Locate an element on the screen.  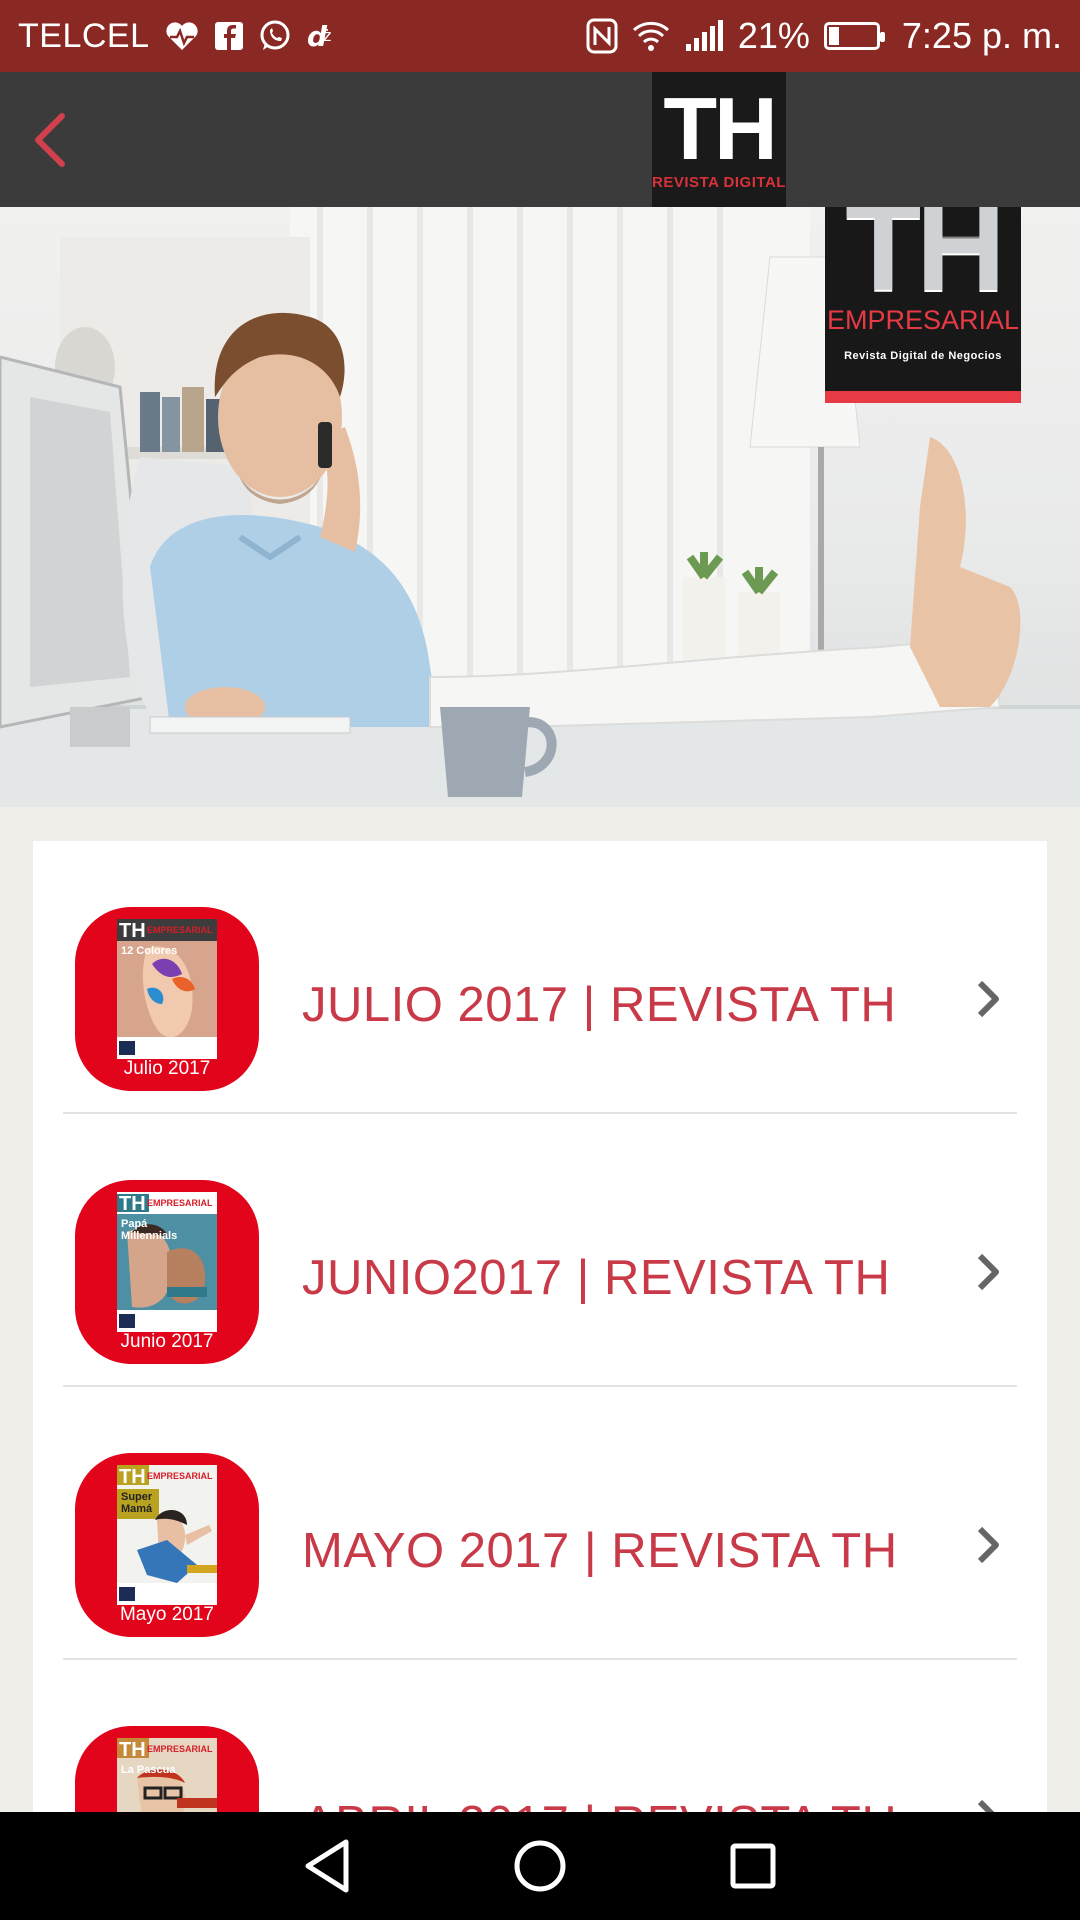
hero-logo-brand: EMPRESARIAL is located at coordinates (923, 320).